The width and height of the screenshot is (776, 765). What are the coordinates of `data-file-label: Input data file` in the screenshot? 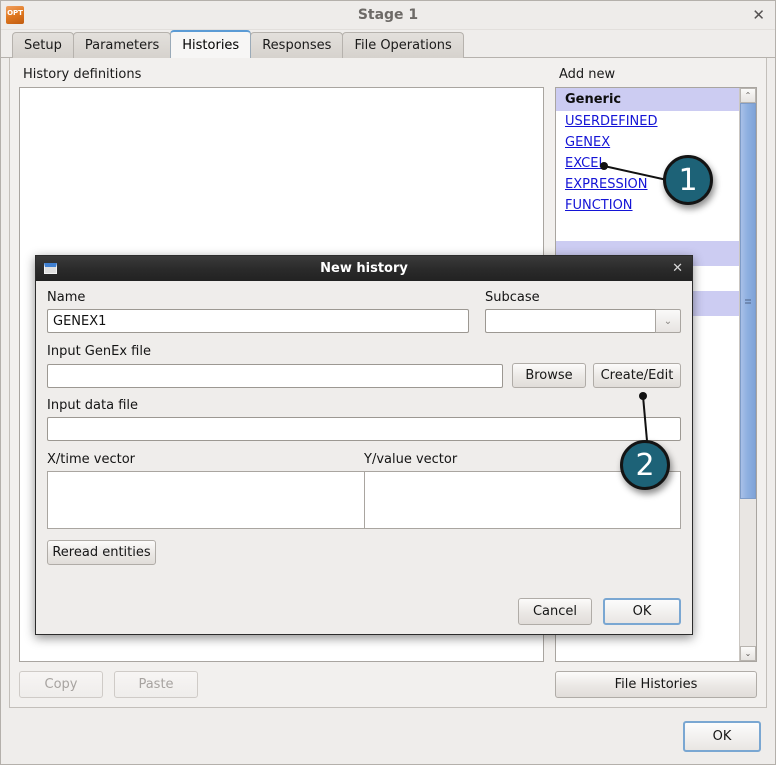 It's located at (93, 405).